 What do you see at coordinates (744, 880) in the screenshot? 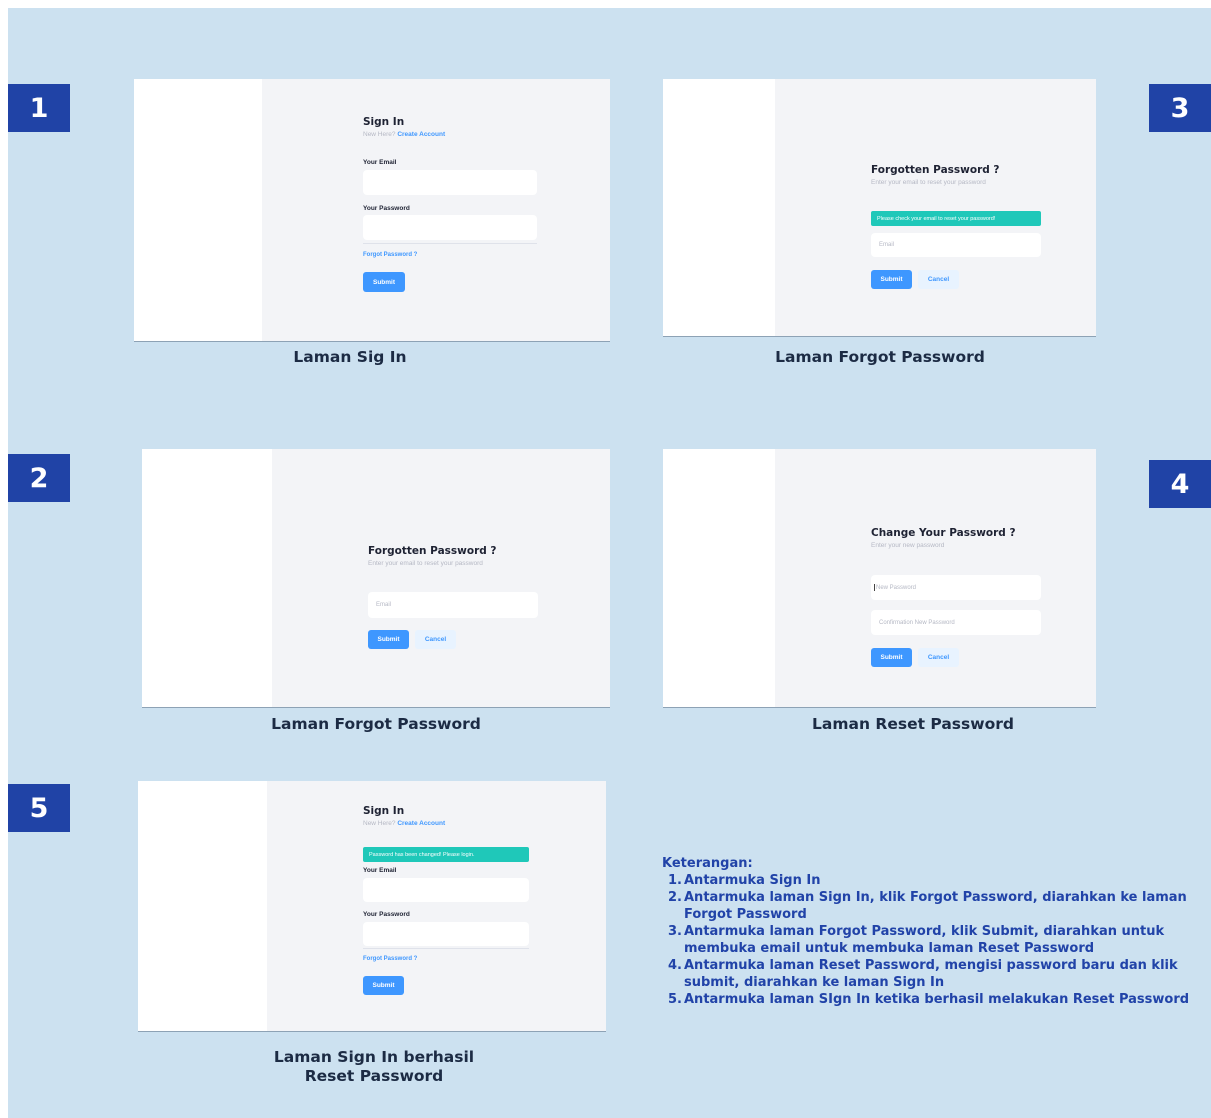
I see `note-item: 1. Antarmuka Sign In` at bounding box center [744, 880].